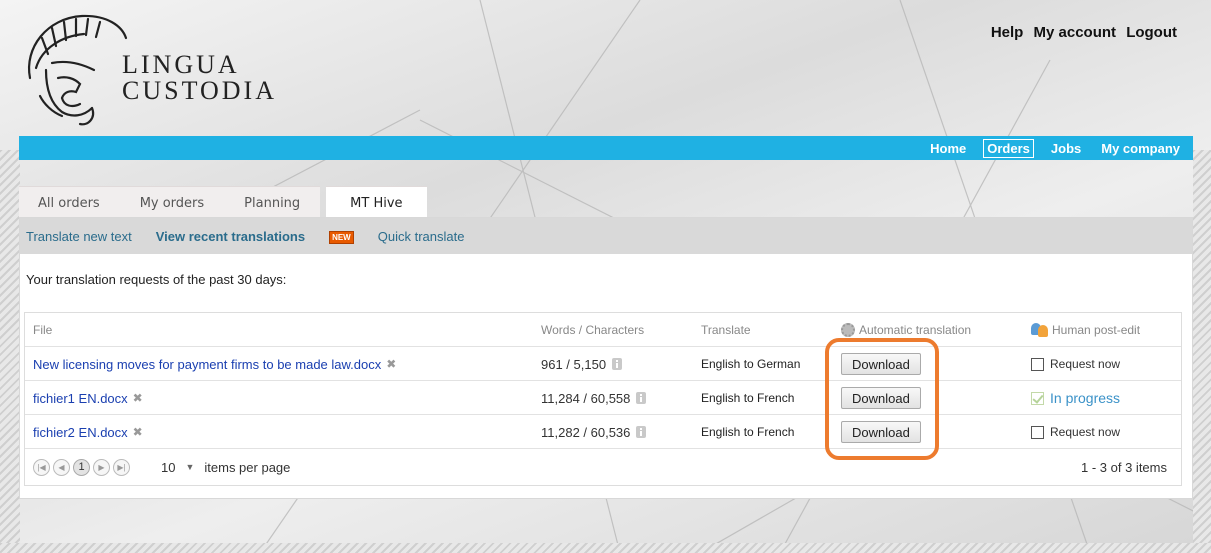 The width and height of the screenshot is (1211, 553). What do you see at coordinates (948, 148) in the screenshot?
I see `nav-home: Home` at bounding box center [948, 148].